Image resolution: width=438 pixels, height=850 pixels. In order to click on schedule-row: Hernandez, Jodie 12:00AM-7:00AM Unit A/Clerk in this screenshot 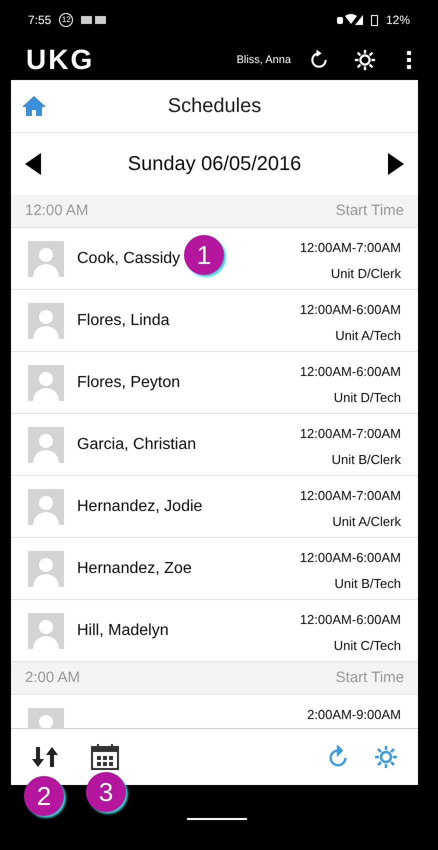, I will do `click(214, 507)`.